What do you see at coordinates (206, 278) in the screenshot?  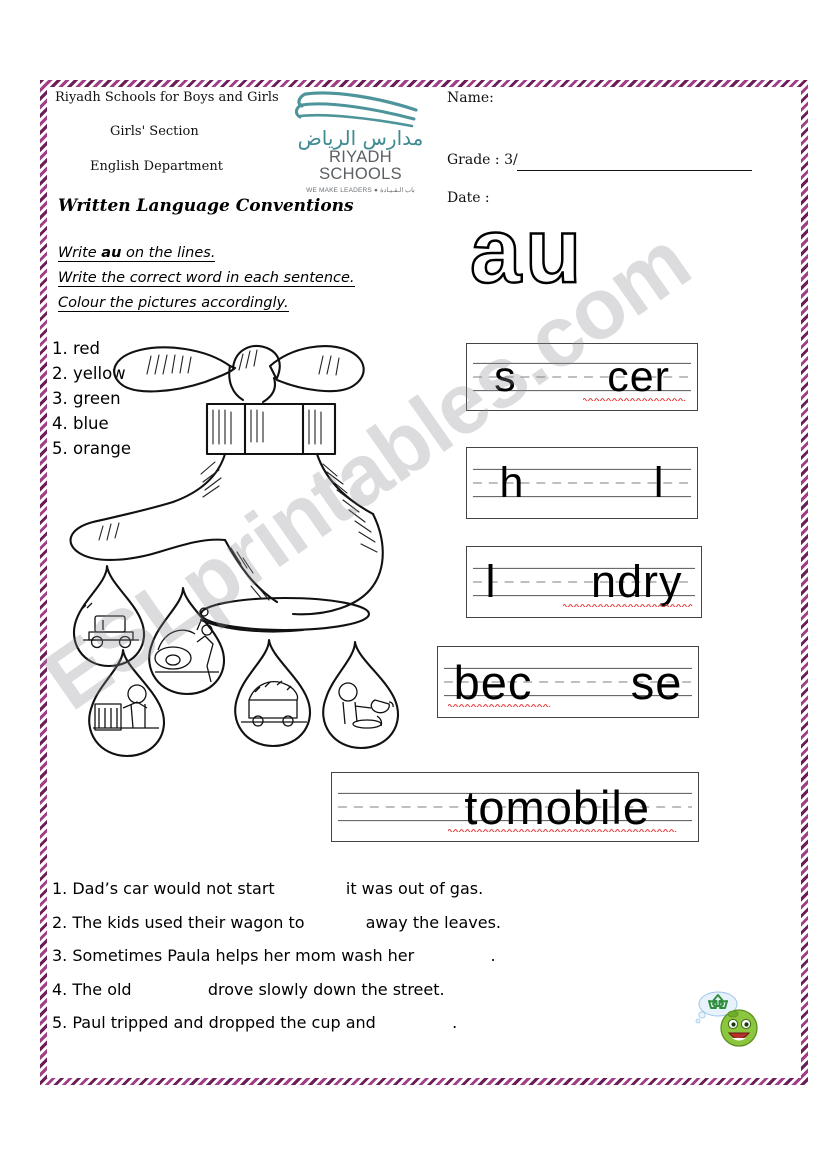 I see `instruction-line-2: Write the correct word in each sentence.` at bounding box center [206, 278].